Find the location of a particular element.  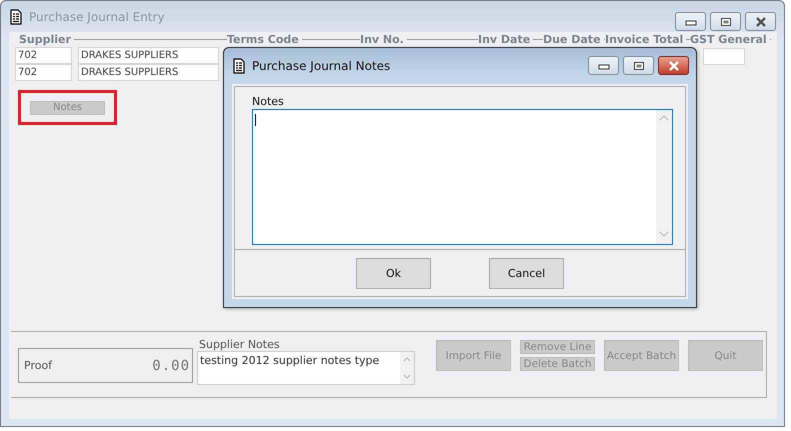

column-header: GST General is located at coordinates (728, 39).